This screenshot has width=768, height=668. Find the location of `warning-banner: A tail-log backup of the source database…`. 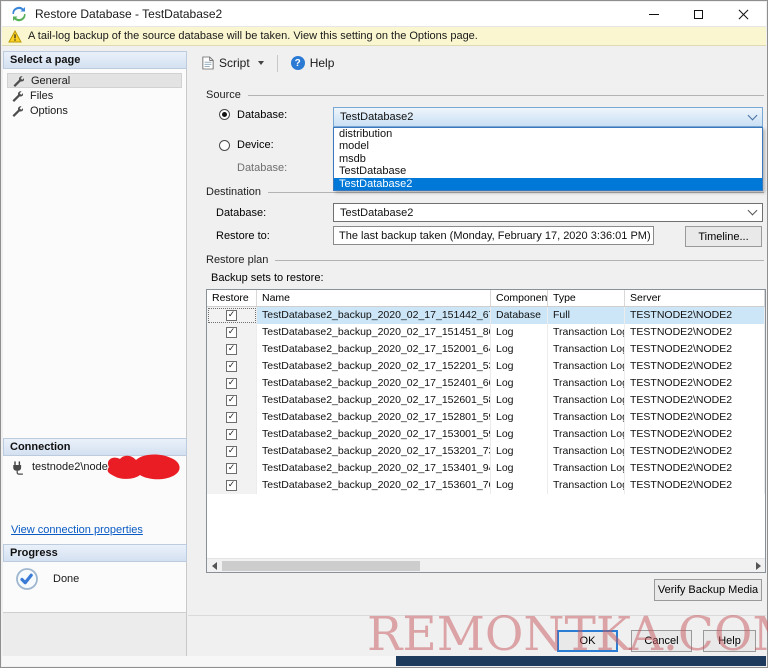

warning-banner: A tail-log backup of the source database… is located at coordinates (384, 36).